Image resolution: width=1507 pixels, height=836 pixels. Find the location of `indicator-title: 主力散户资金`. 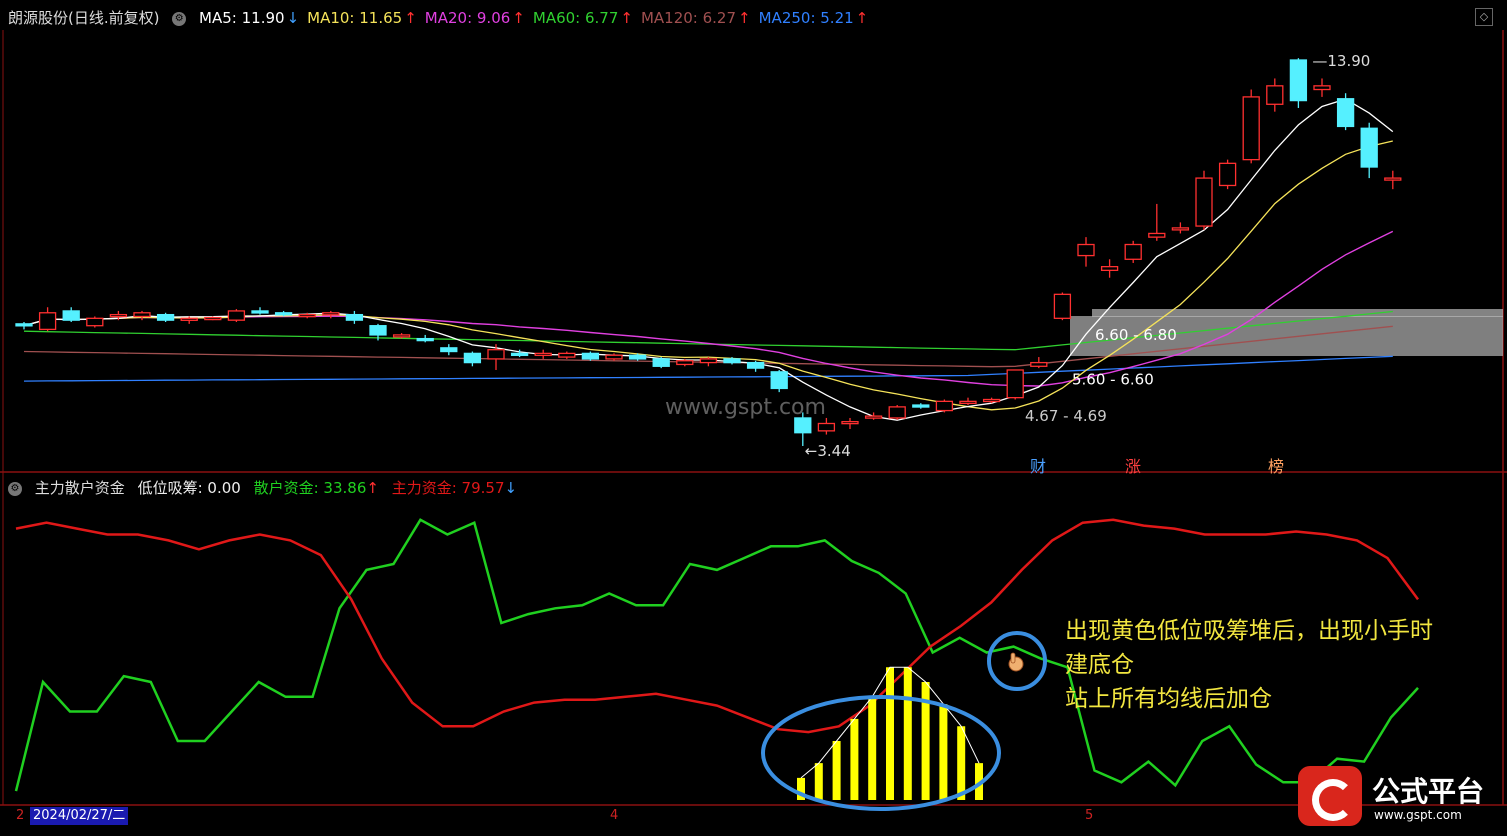

indicator-title: 主力散户资金 is located at coordinates (80, 488).